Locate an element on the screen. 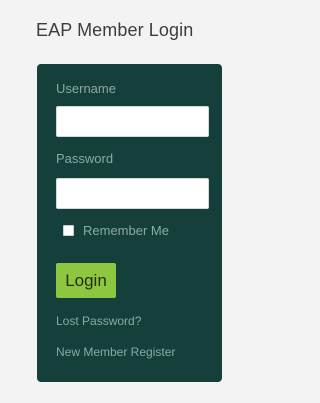  username-input is located at coordinates (132, 121).